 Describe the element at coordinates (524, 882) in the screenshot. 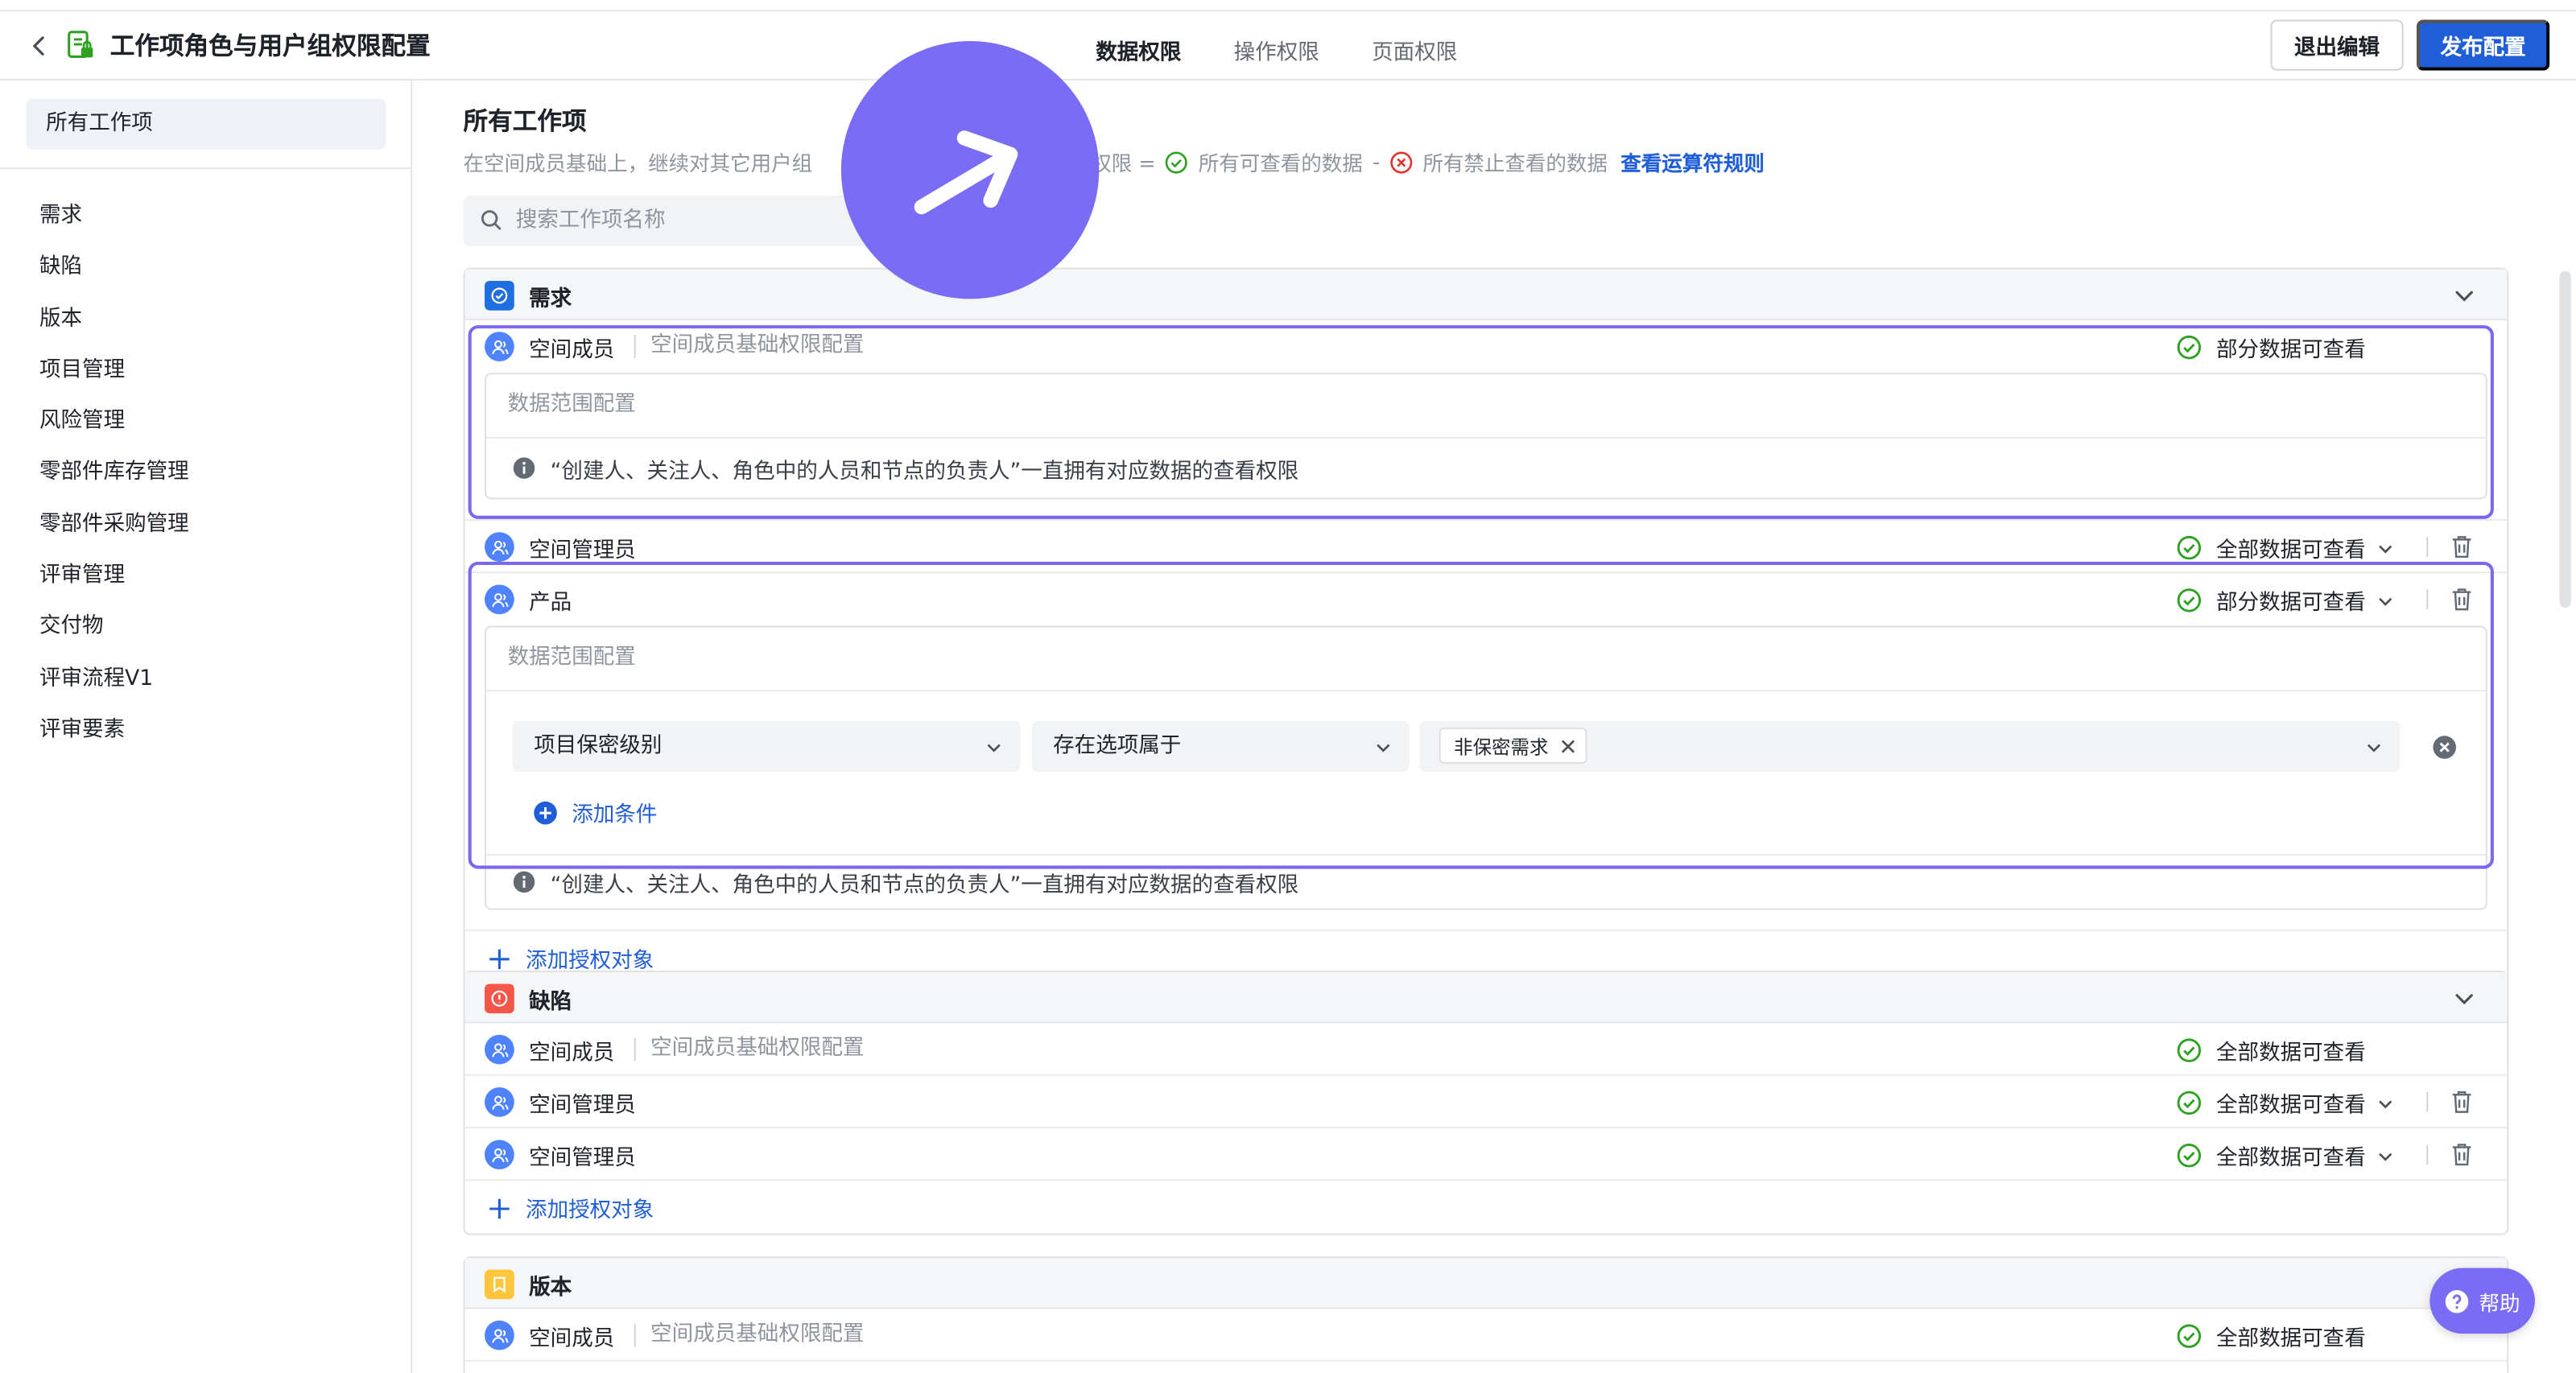

I see `info-icon` at that location.